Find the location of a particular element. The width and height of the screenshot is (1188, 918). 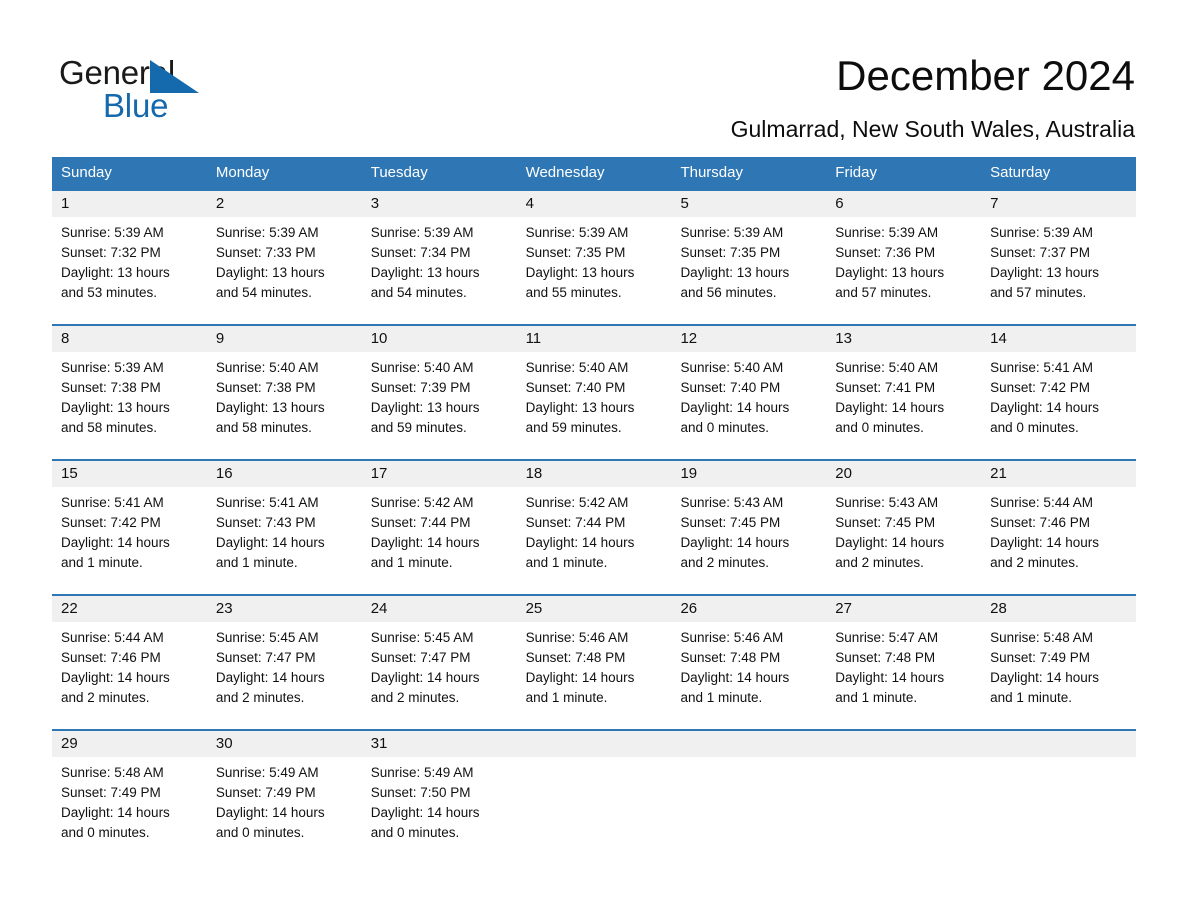

sunrise-text: Sunrise: 5:40 AM is located at coordinates (887, 367).